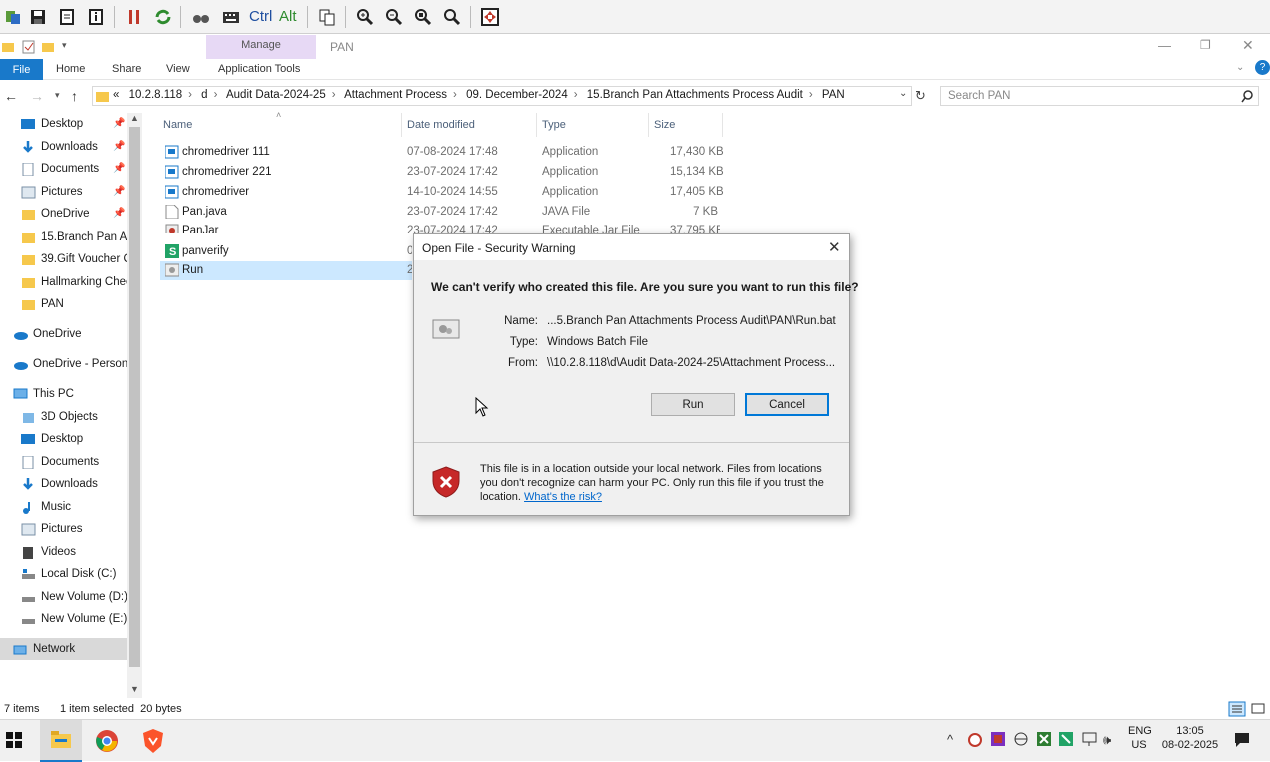 The height and width of the screenshot is (762, 1270). Describe the element at coordinates (563, 497) in the screenshot. I see `whats-the-risk-link: What's the risk?` at that location.